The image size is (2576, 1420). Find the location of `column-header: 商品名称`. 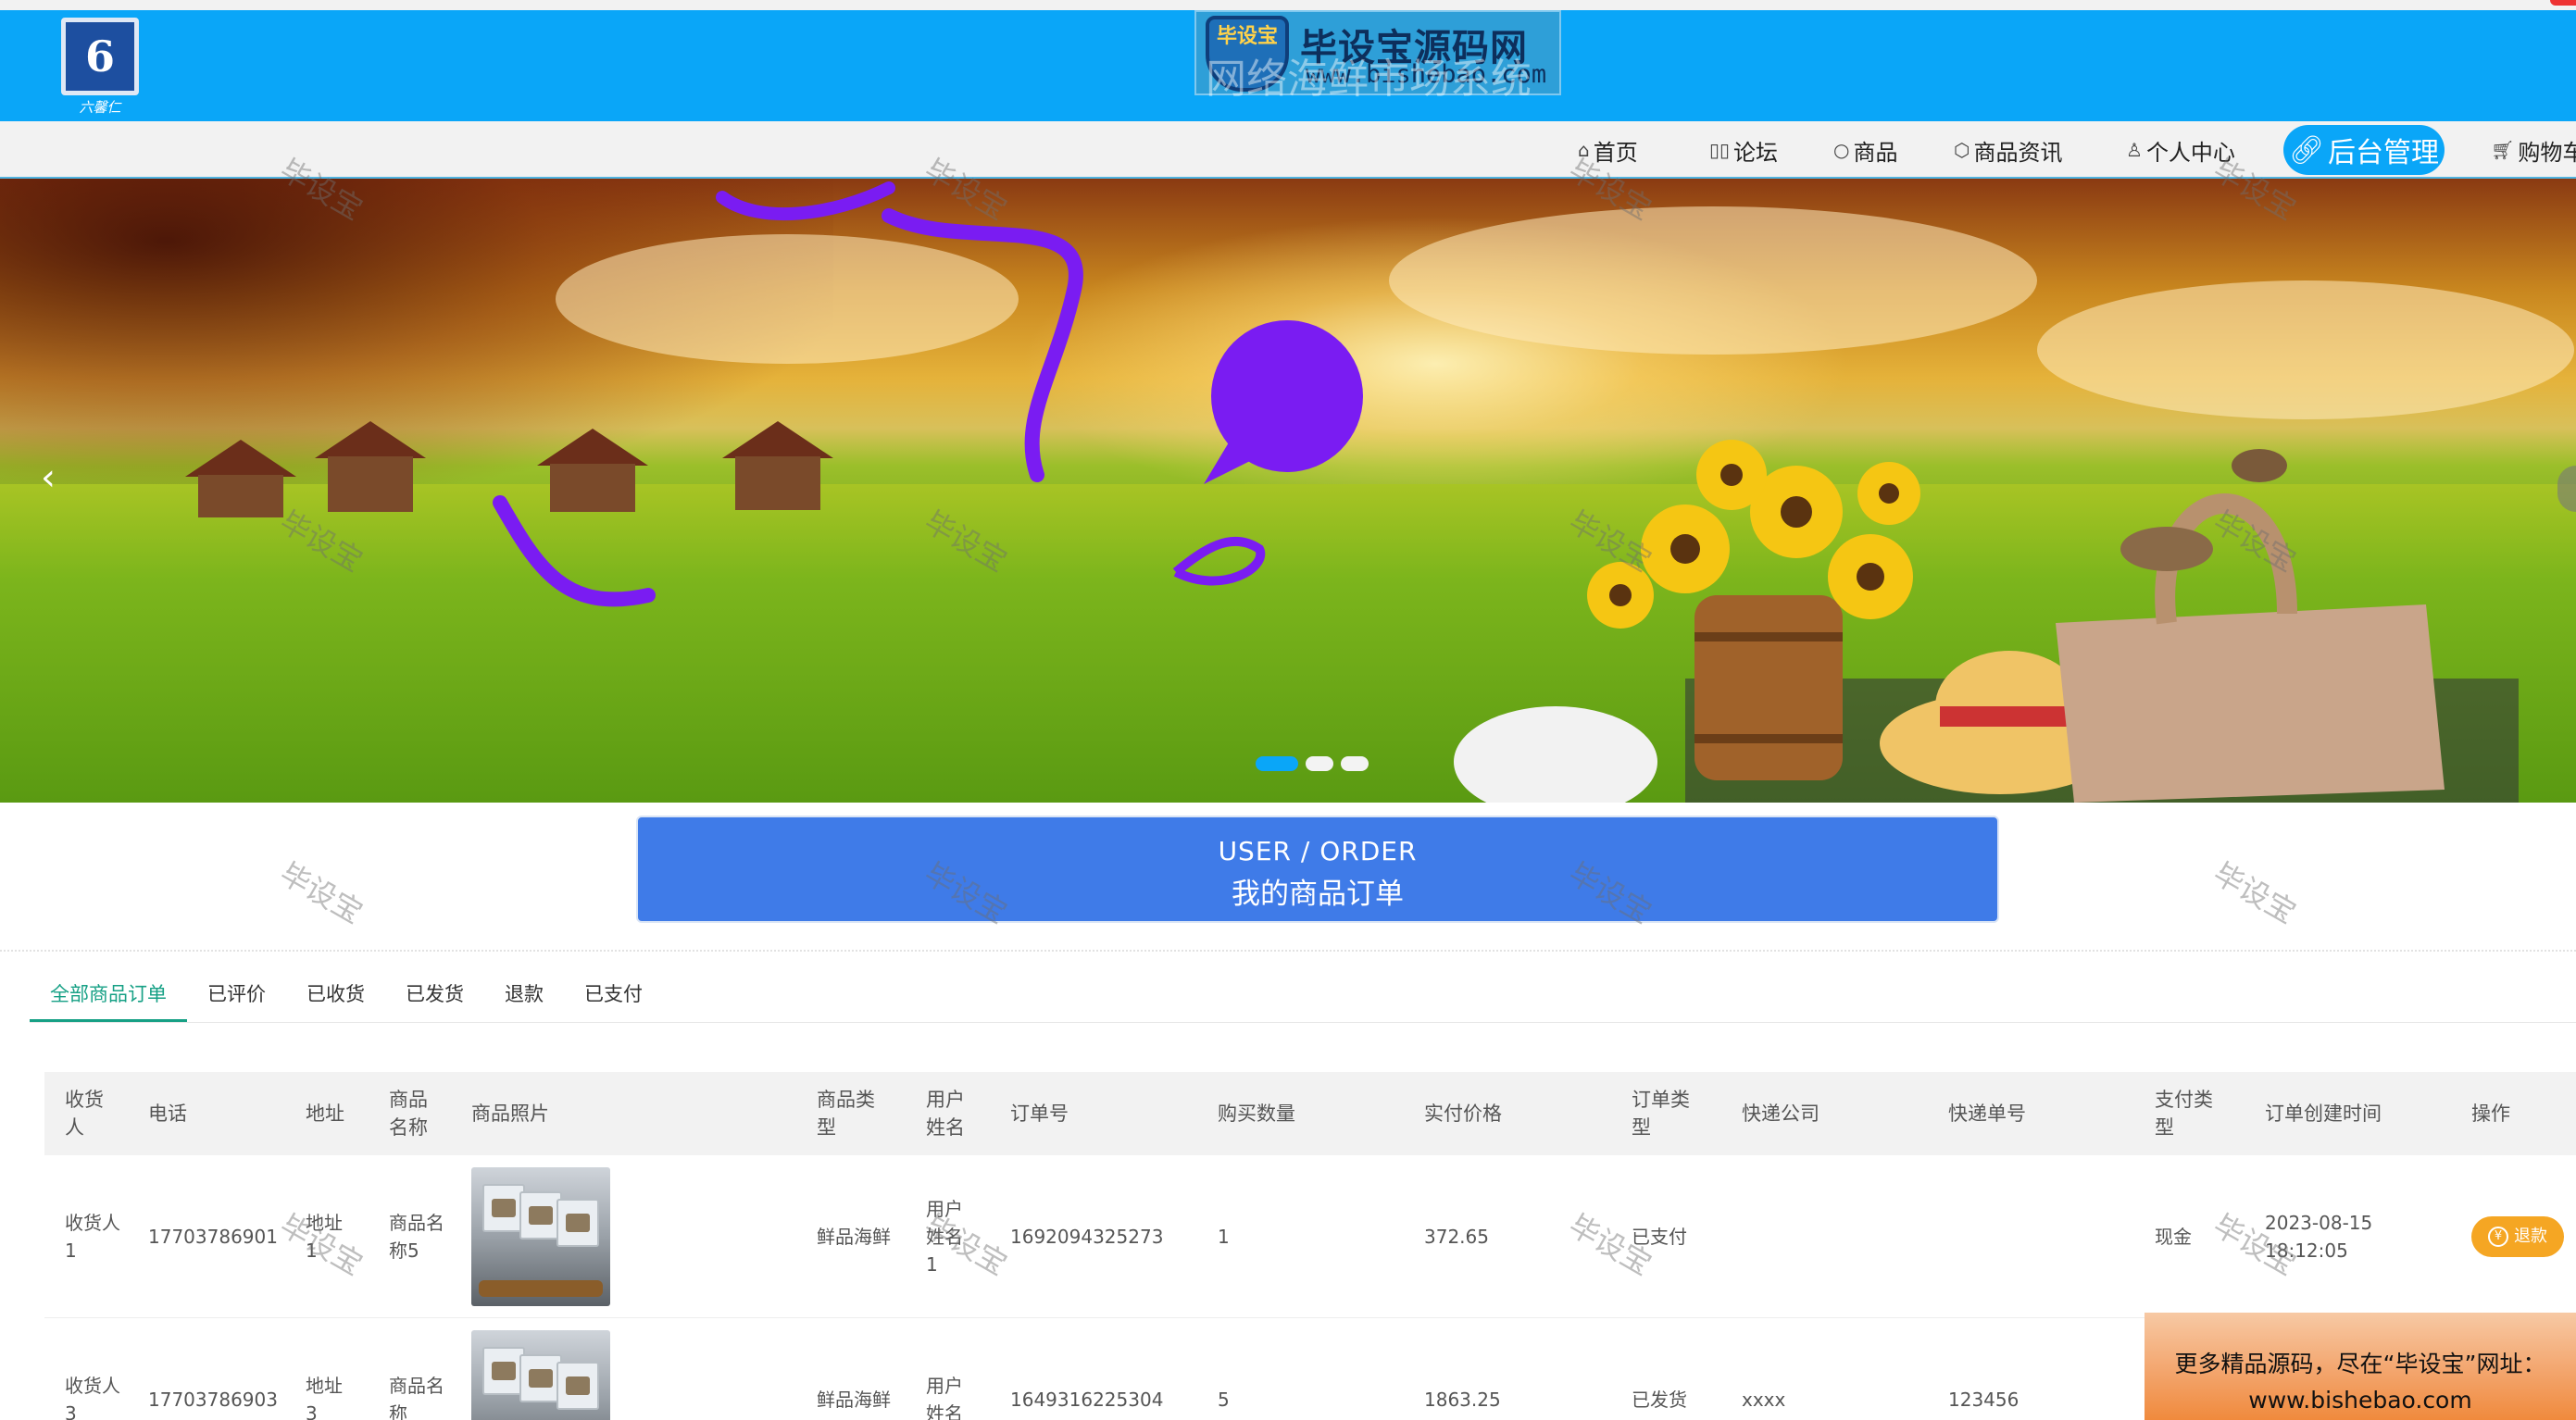

column-header: 商品名称 is located at coordinates (408, 1114).